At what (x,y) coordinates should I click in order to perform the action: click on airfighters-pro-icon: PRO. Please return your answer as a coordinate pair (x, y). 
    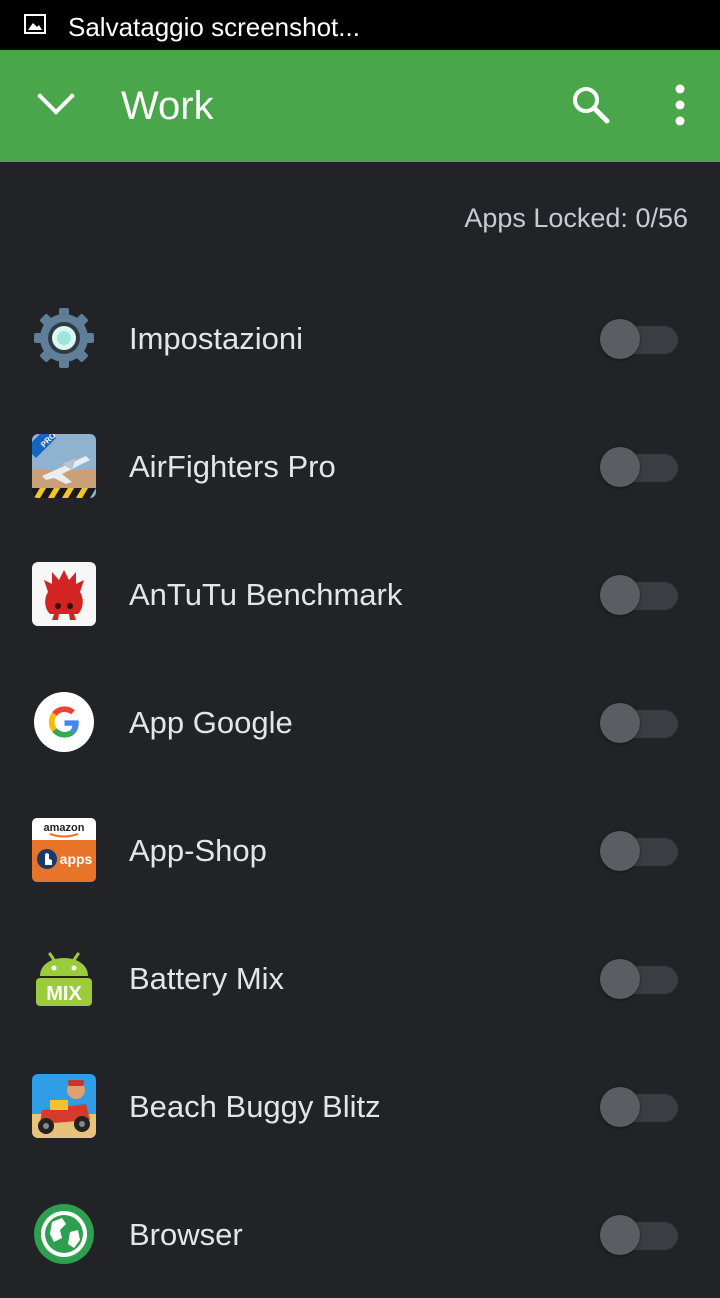
    Looking at the image, I should click on (64, 466).